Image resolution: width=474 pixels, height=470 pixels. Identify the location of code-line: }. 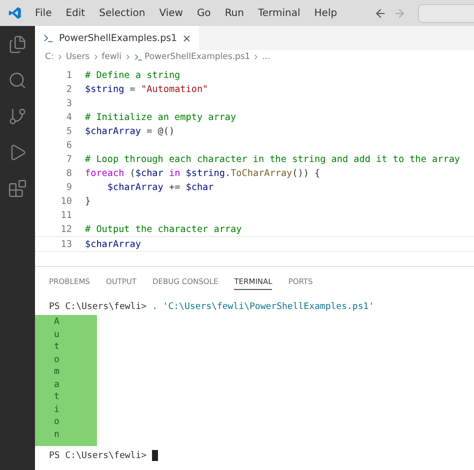
(88, 201).